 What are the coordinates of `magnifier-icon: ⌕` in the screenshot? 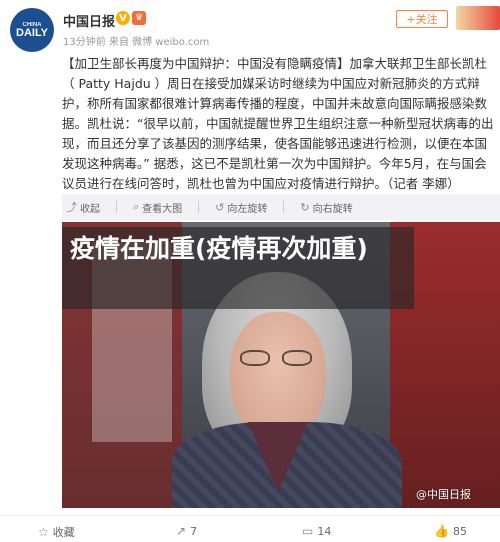 It's located at (136, 206).